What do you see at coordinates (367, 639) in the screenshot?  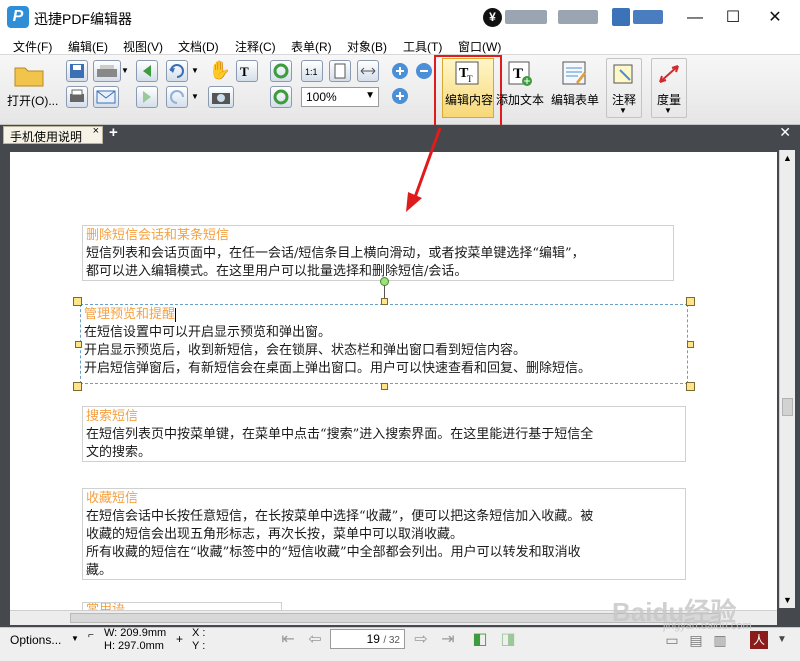 I see `page-number-input: 19 / 32` at bounding box center [367, 639].